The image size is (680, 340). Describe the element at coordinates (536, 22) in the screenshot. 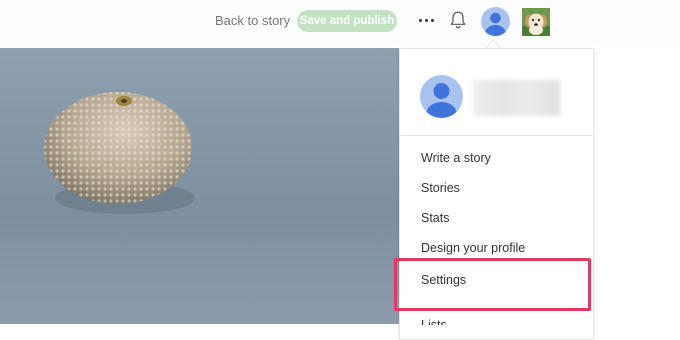

I see `dog-thumbnail` at that location.